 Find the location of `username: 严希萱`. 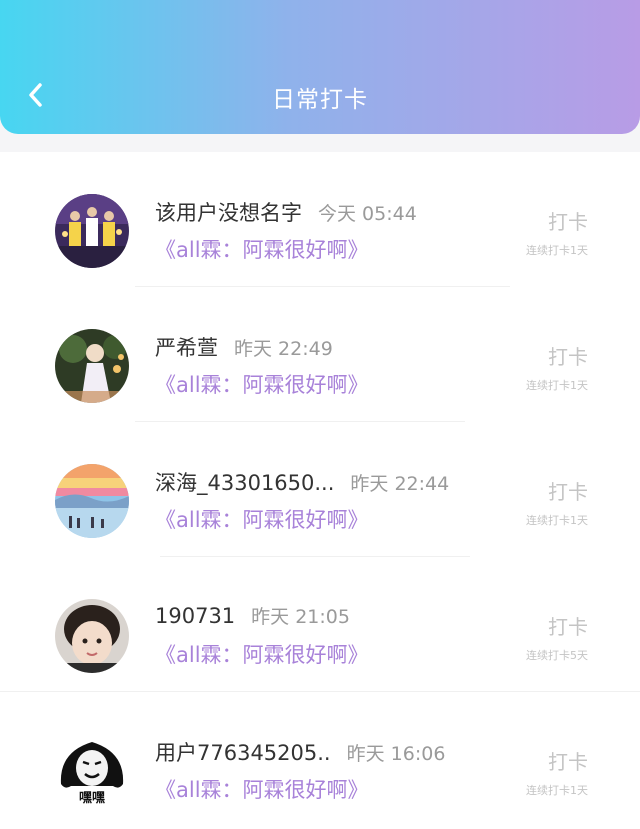

username: 严希萱 is located at coordinates (186, 348).